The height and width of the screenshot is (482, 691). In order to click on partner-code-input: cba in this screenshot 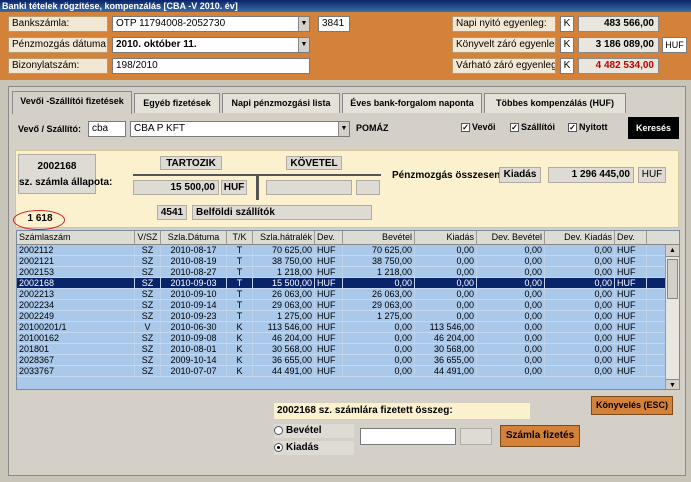, I will do `click(107, 129)`.